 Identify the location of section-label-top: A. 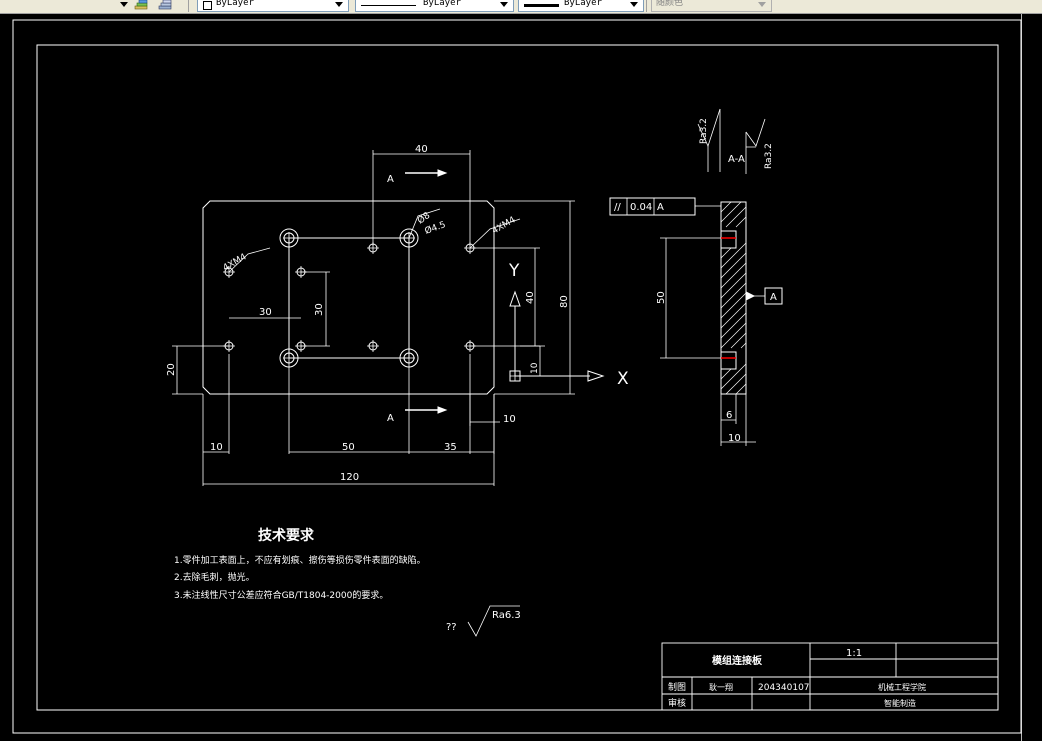
(390, 179).